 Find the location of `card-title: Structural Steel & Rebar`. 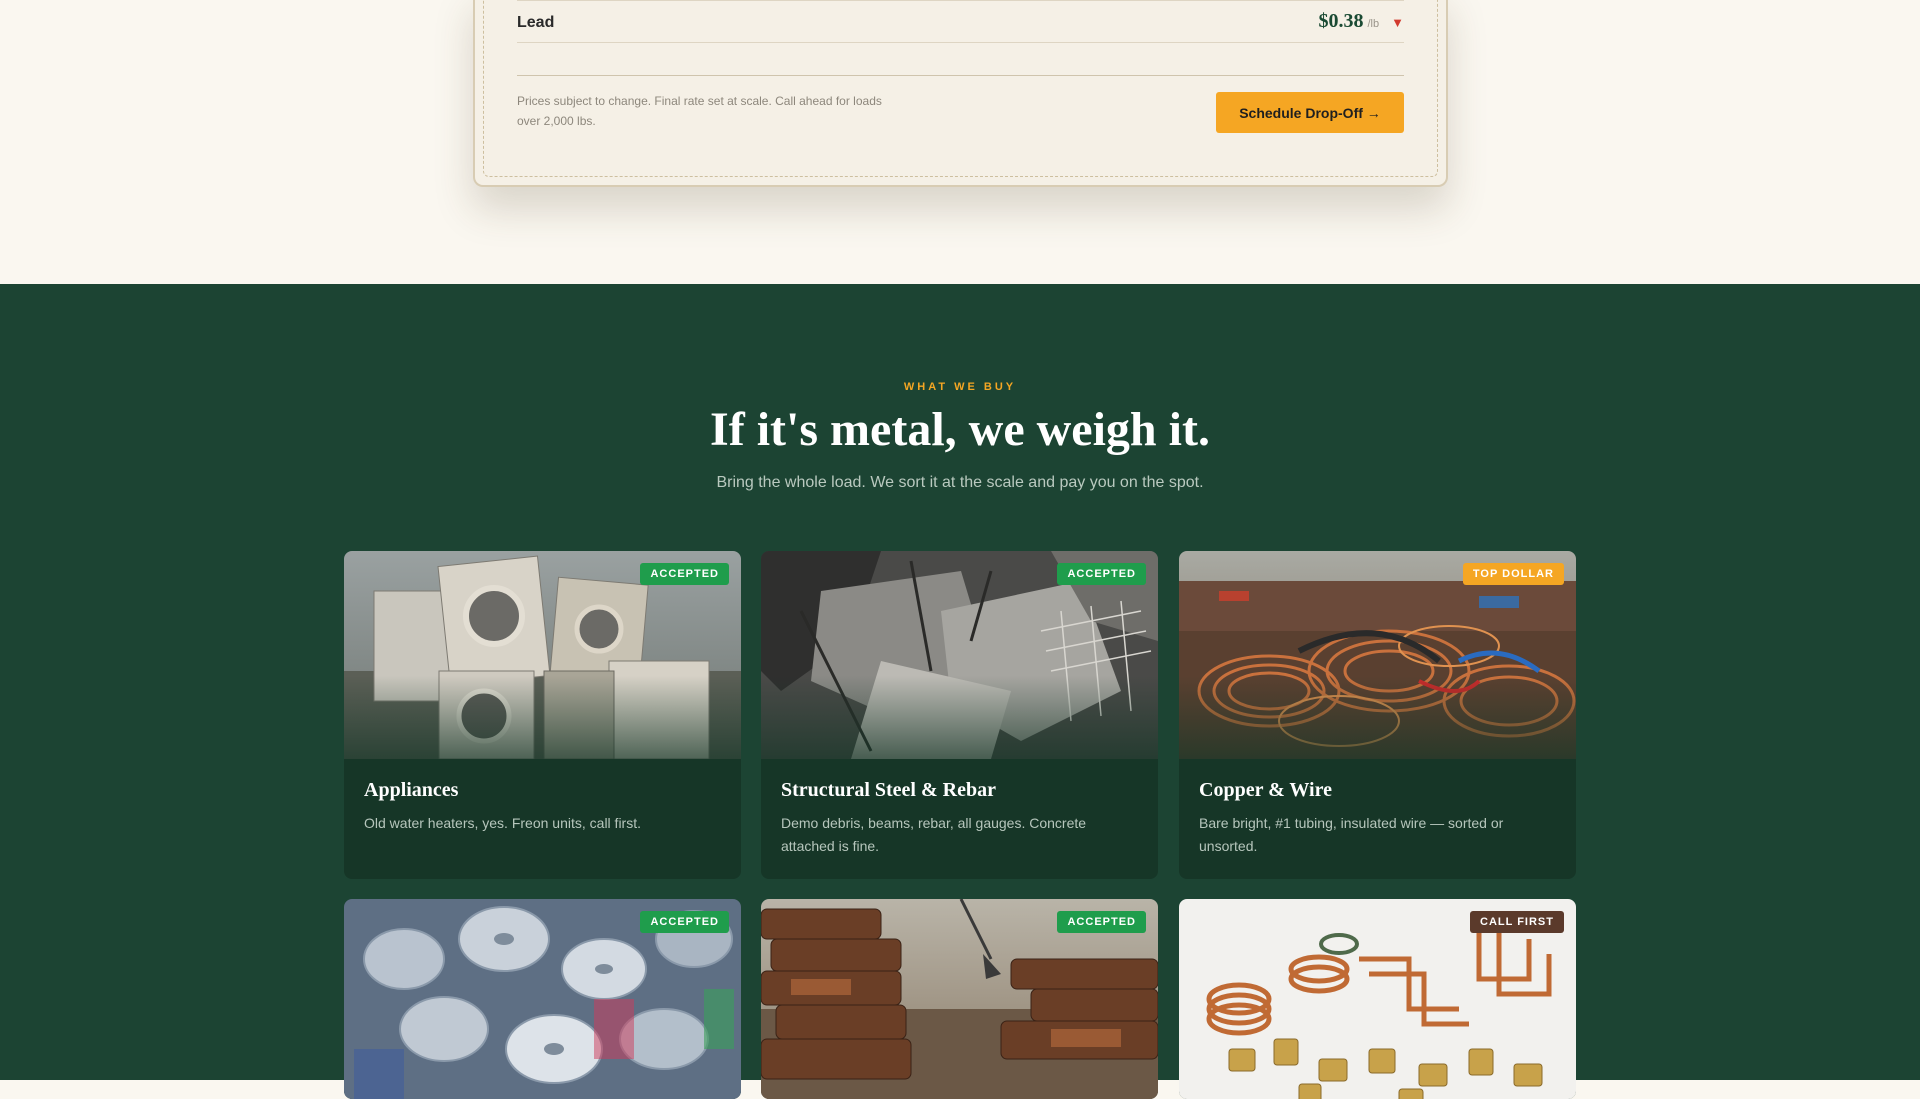

card-title: Structural Steel & Rebar is located at coordinates (888, 790).